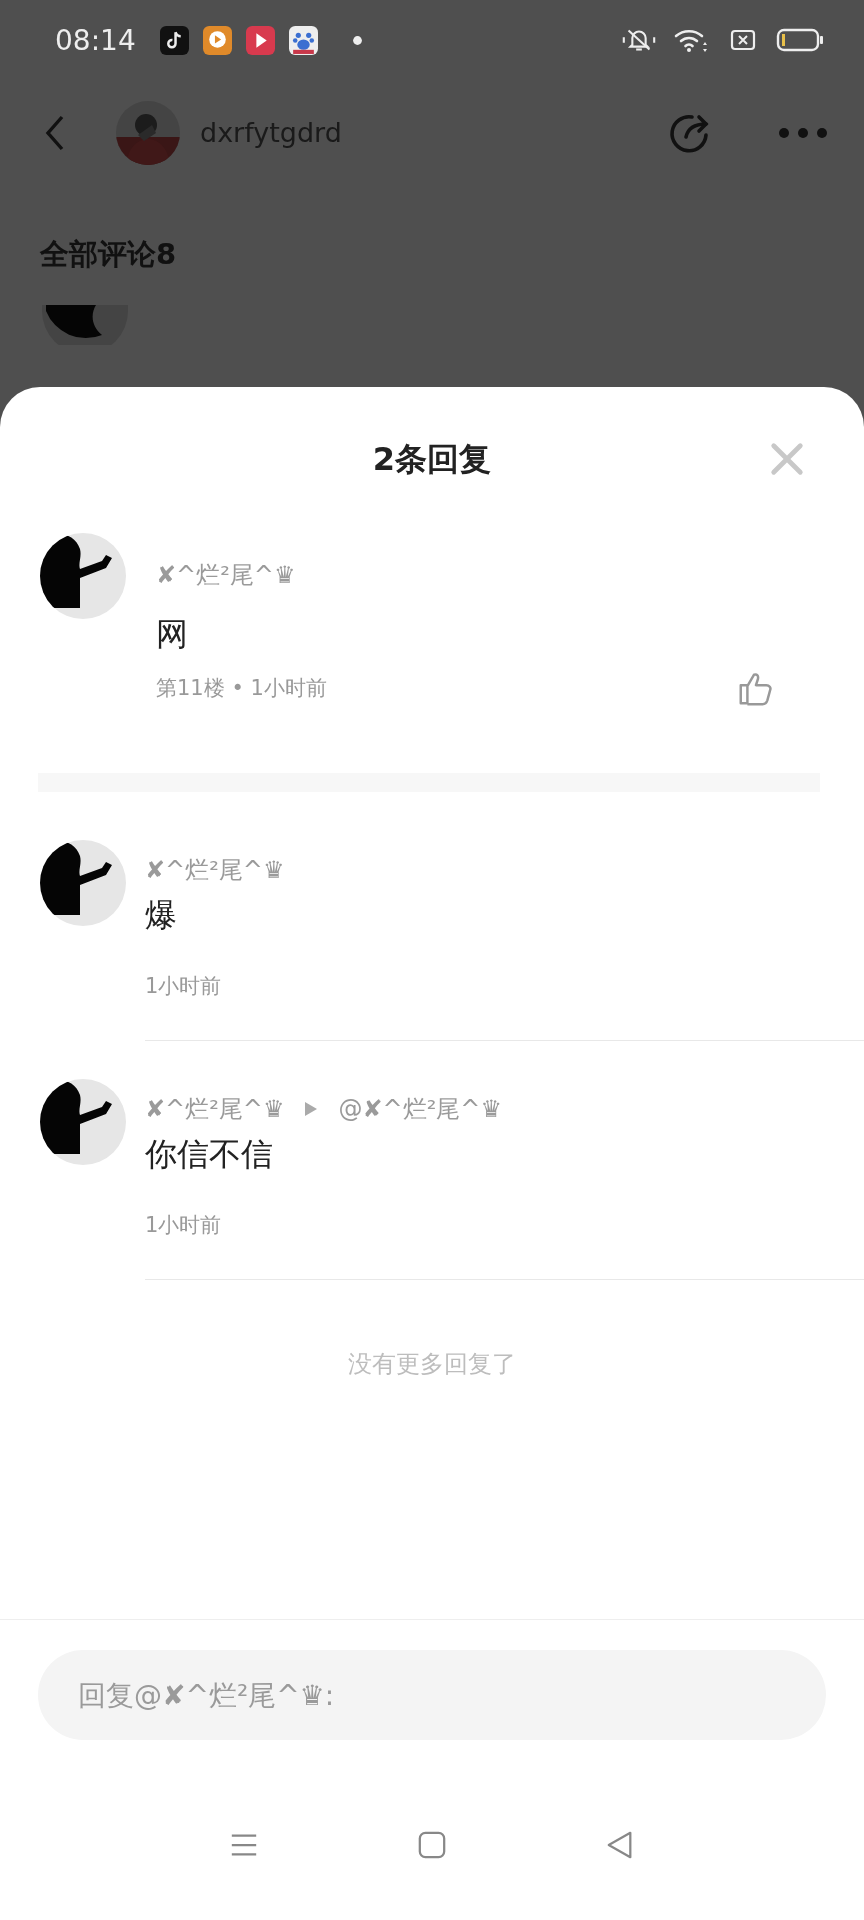 This screenshot has width=864, height=1920. I want to click on comment-text: 网, so click(172, 634).